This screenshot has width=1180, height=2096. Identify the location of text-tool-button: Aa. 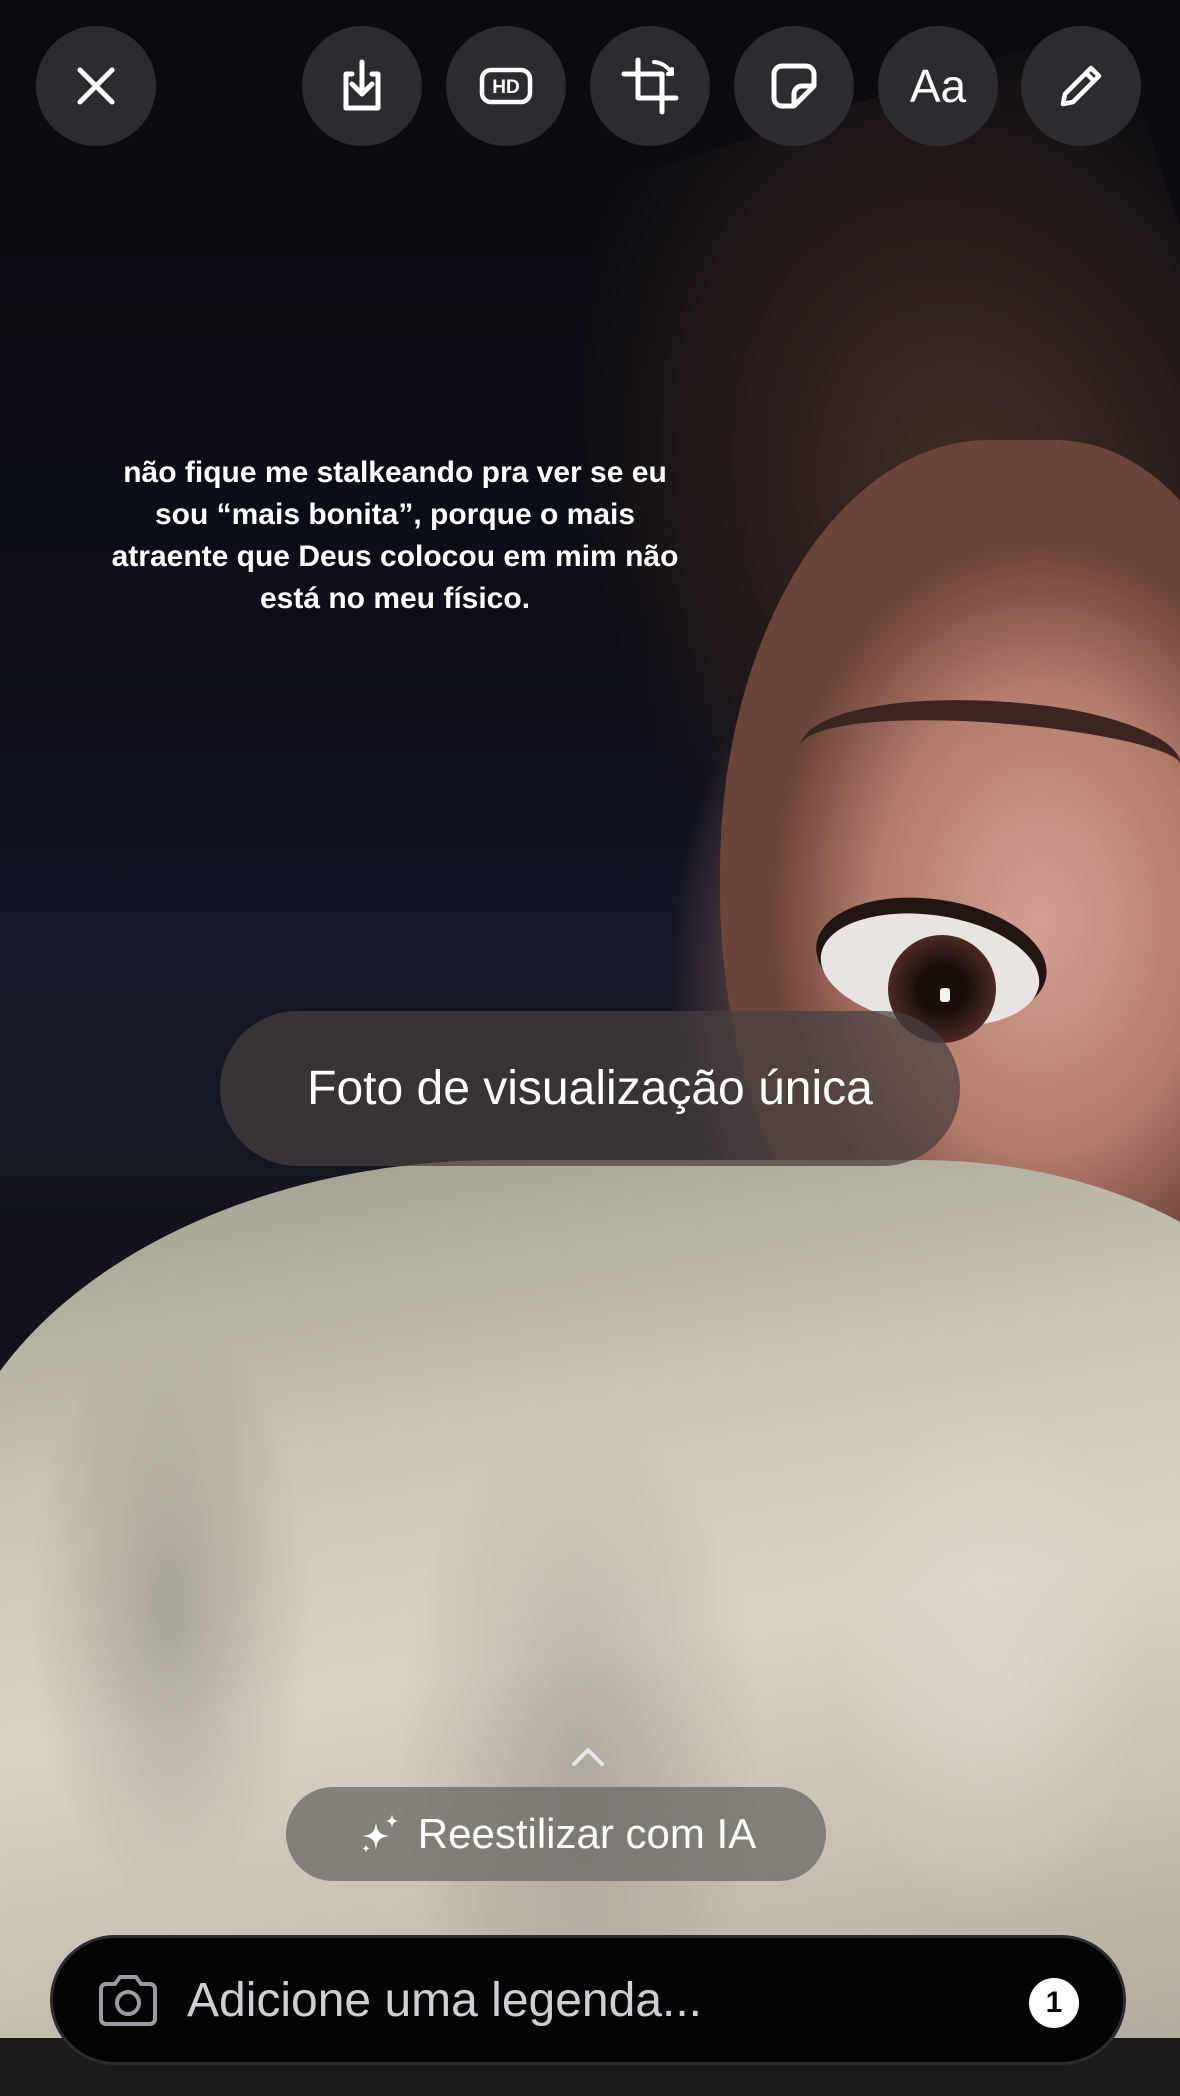
(938, 86).